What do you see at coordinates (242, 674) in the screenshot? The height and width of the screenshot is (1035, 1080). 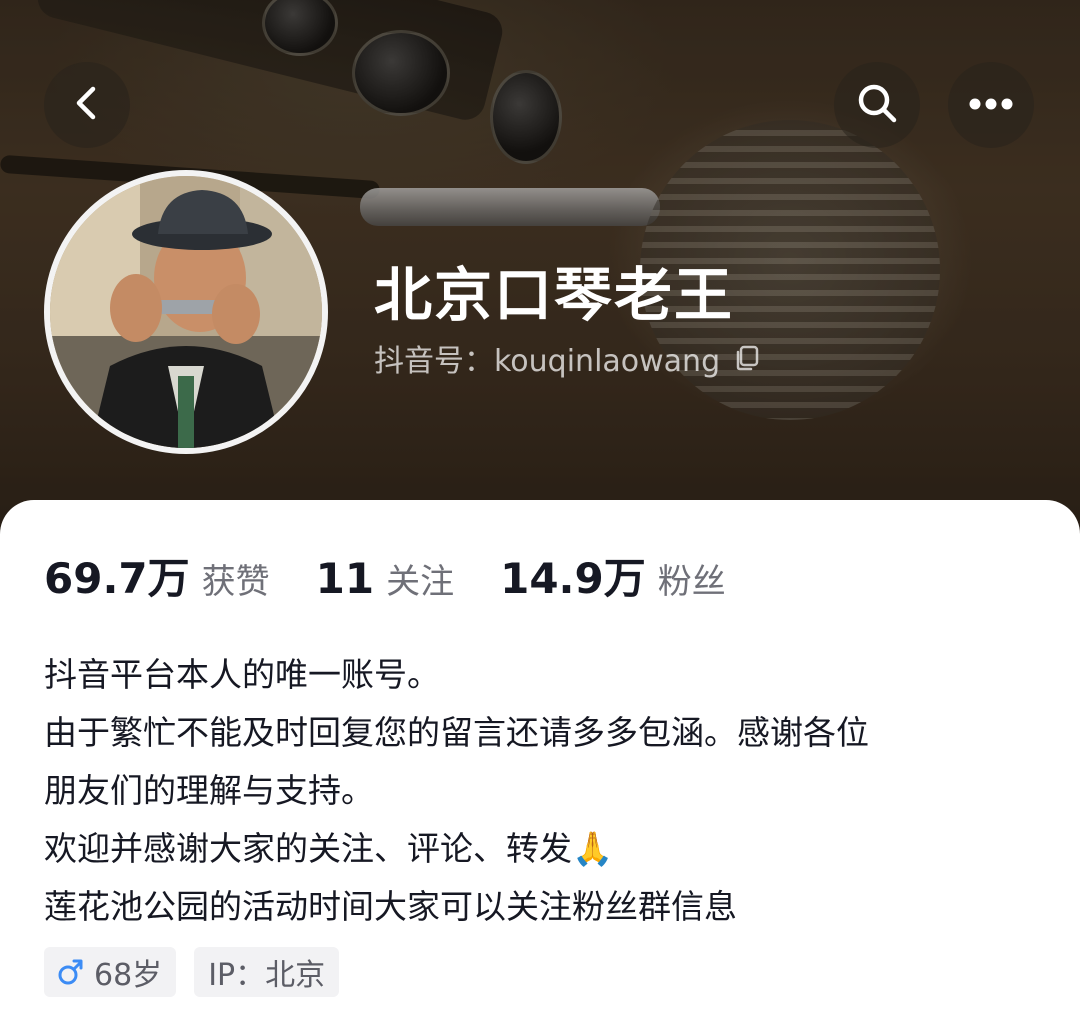 I see `bio-line: 抖音平台本人的唯一账号。` at bounding box center [242, 674].